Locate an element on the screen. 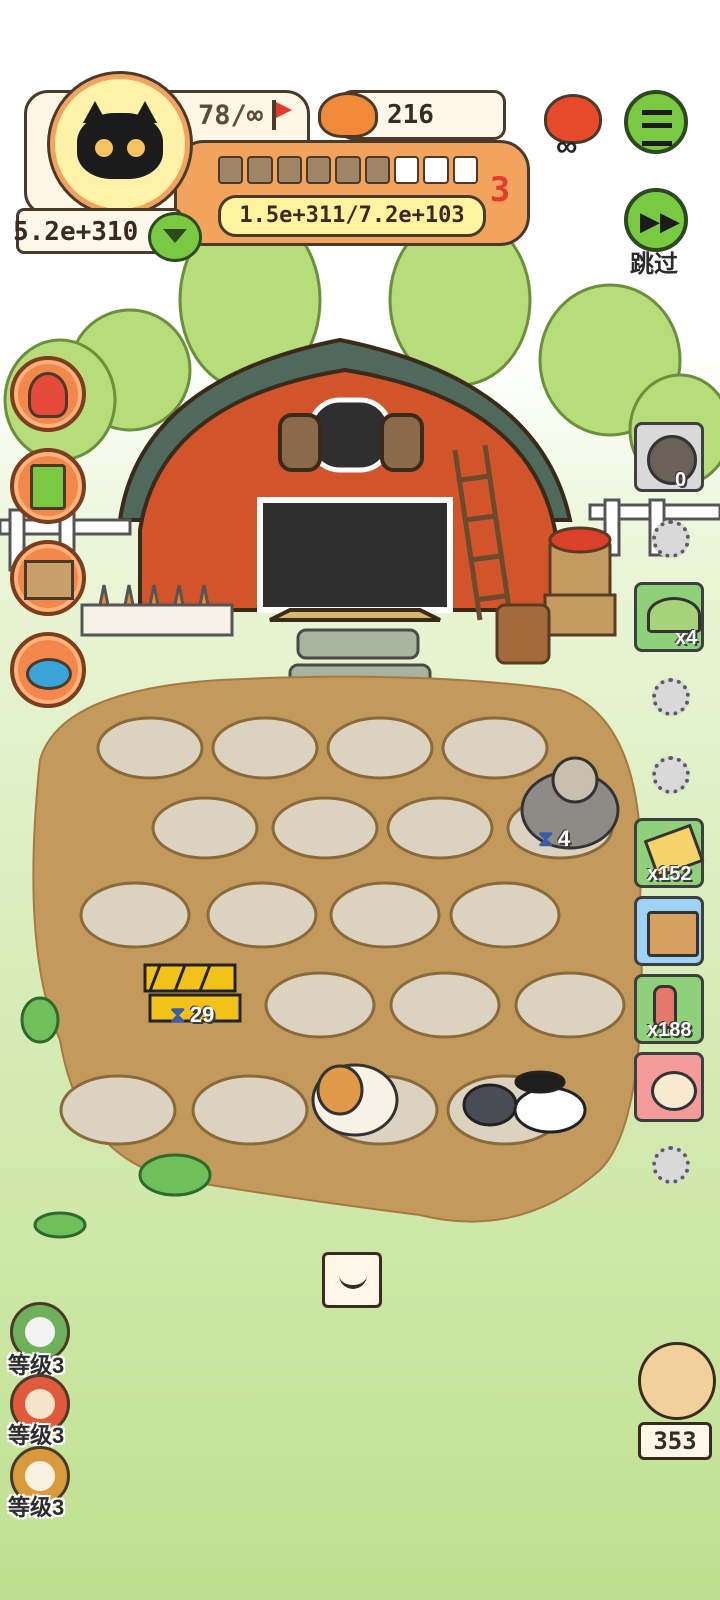 The height and width of the screenshot is (1600, 720). flag-icon is located at coordinates (282, 115).